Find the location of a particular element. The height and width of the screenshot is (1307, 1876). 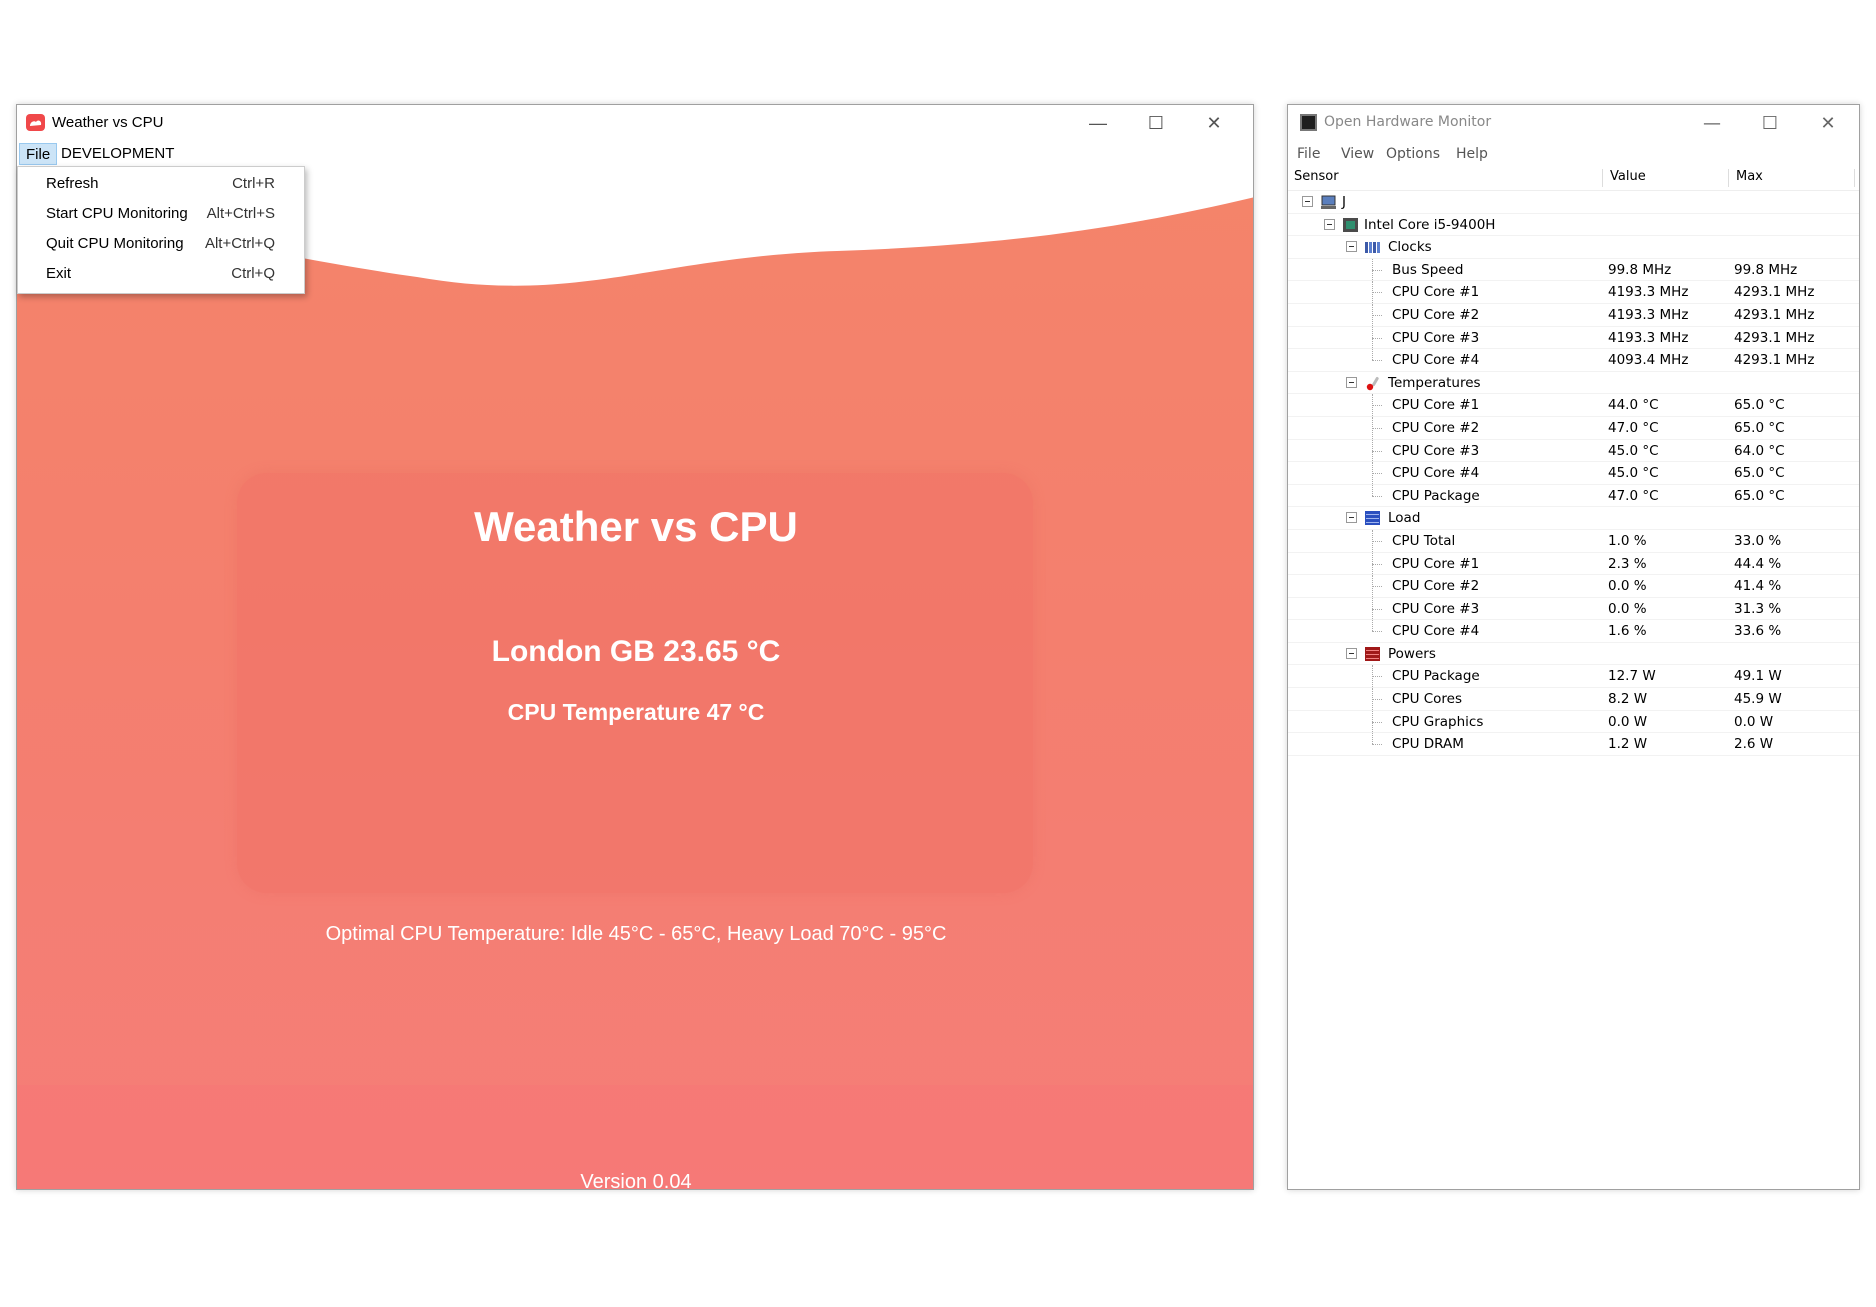

cpu-temperature: CPU Temperature 47 °C is located at coordinates (636, 712).